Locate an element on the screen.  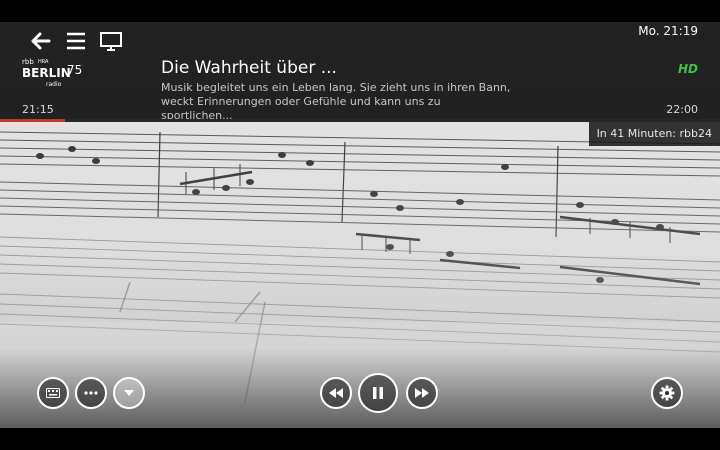
pause-icon is located at coordinates (378, 393).